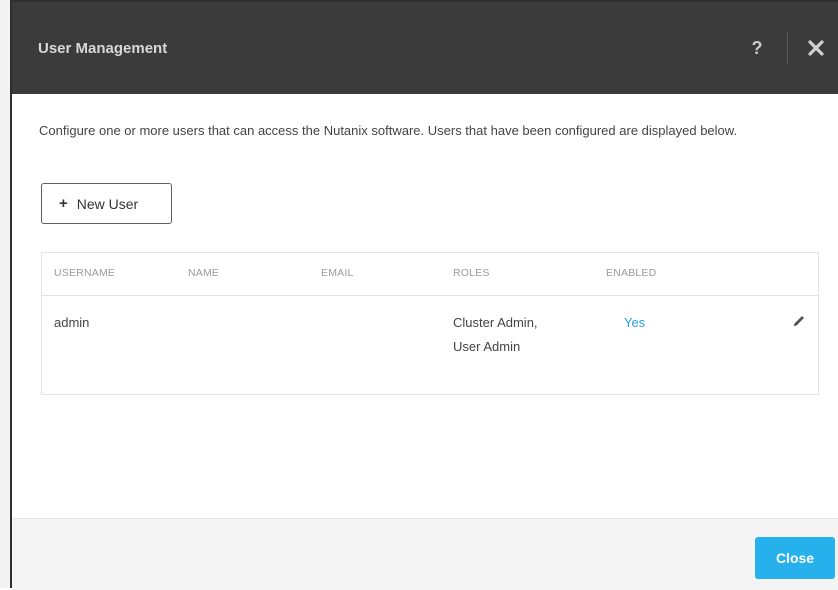 The height and width of the screenshot is (590, 838). I want to click on column-header-email: EMAIL, so click(337, 273).